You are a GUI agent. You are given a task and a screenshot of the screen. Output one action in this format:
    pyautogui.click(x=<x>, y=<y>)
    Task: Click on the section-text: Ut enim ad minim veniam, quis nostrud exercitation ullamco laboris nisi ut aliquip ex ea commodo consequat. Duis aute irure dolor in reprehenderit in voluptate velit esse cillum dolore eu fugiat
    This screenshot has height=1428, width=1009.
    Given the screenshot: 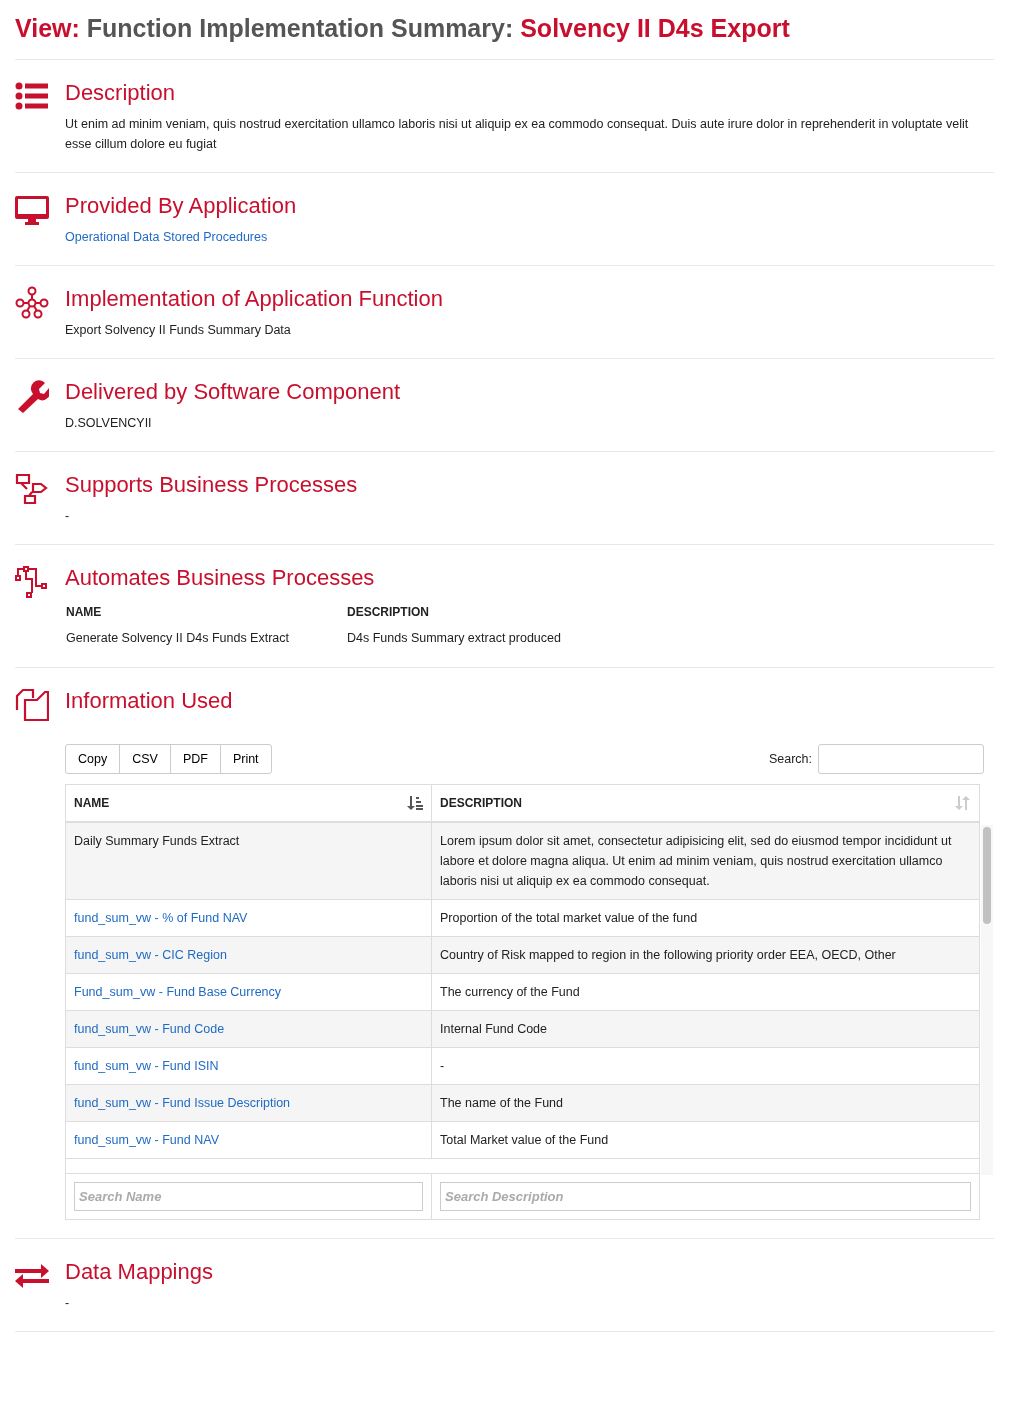 What is the action you would take?
    pyautogui.click(x=517, y=134)
    